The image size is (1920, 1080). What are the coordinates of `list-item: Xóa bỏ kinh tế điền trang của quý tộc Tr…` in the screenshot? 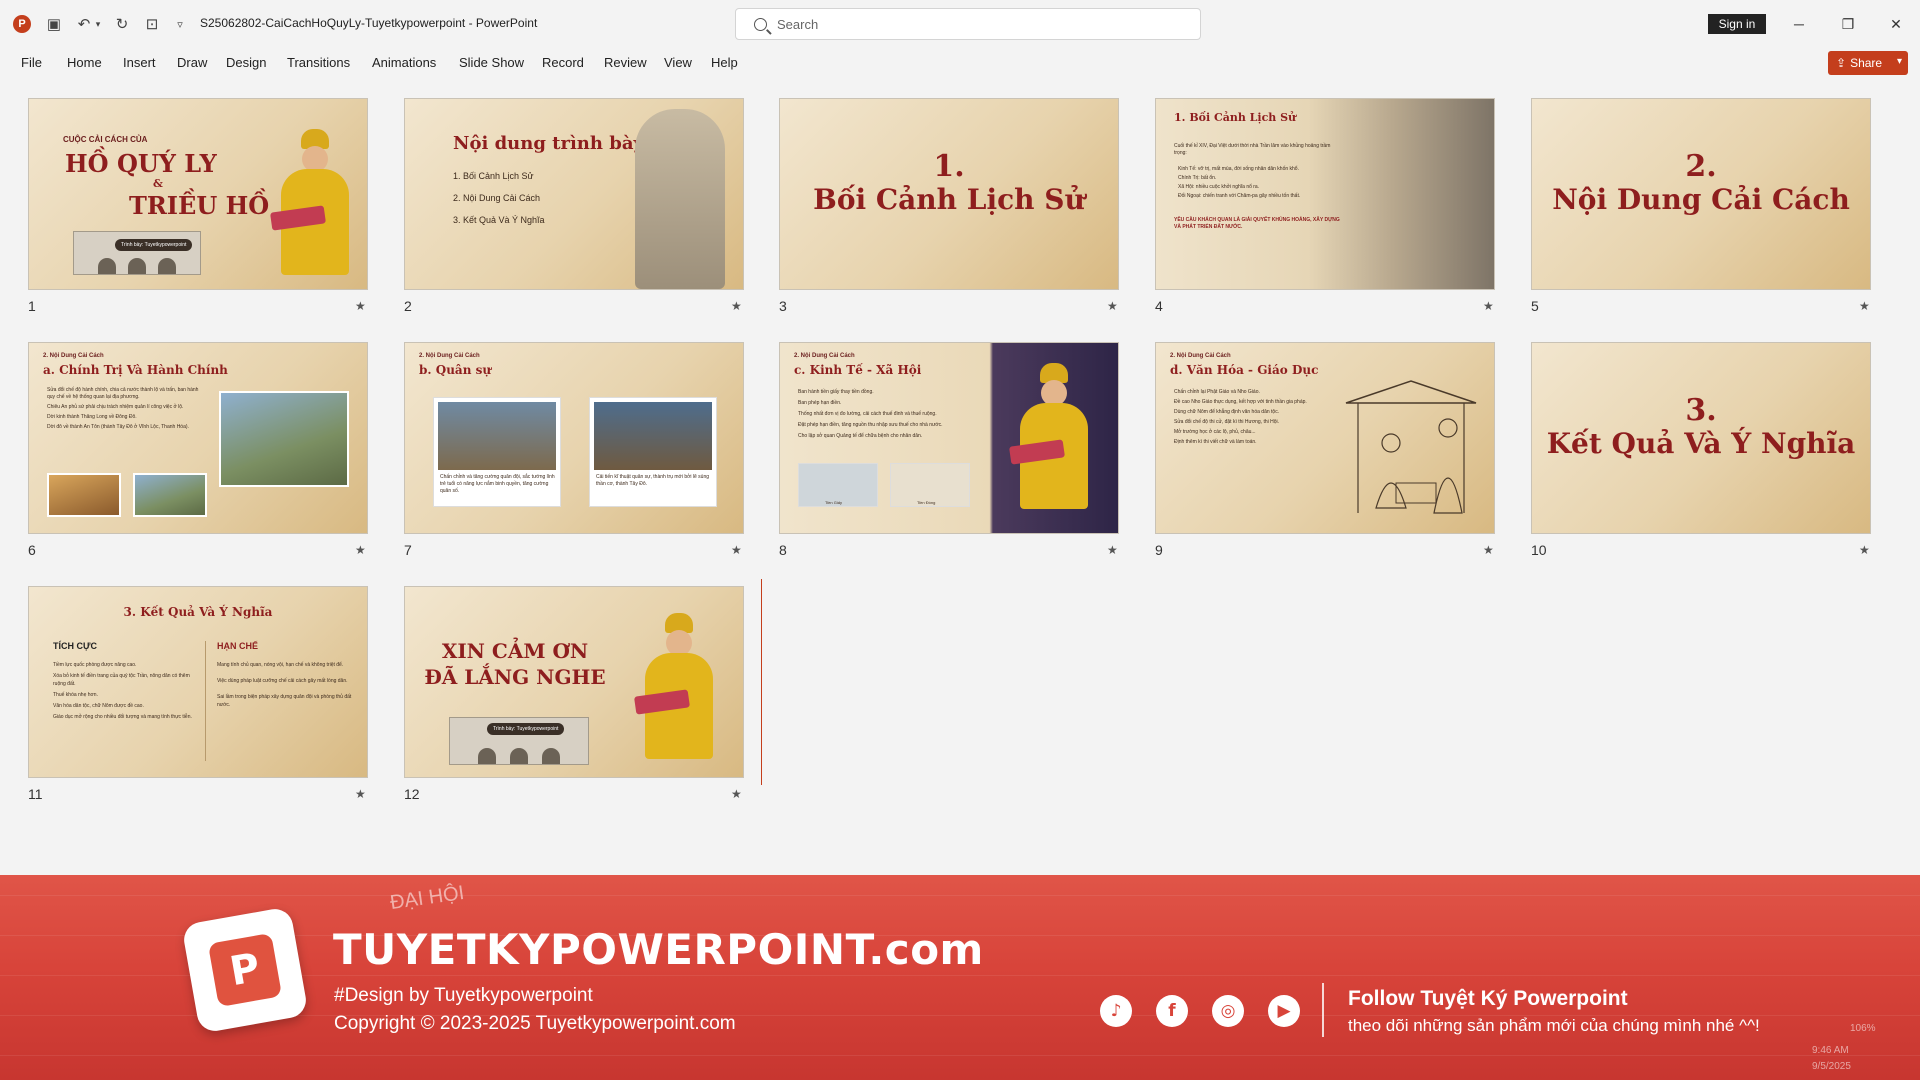 It's located at (121, 680).